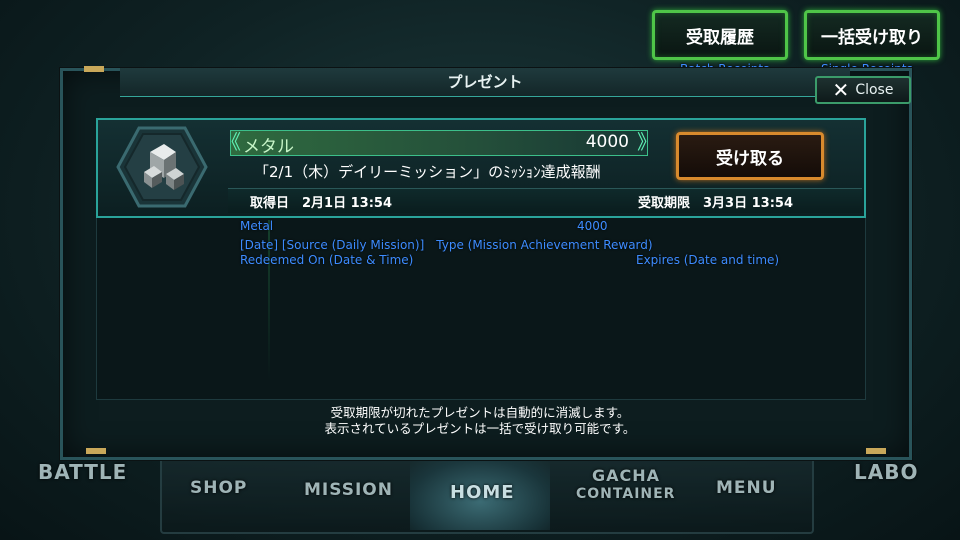 This screenshot has width=960, height=540. What do you see at coordinates (439, 143) in the screenshot?
I see `item-name-bar: 《 メタル 4000 》` at bounding box center [439, 143].